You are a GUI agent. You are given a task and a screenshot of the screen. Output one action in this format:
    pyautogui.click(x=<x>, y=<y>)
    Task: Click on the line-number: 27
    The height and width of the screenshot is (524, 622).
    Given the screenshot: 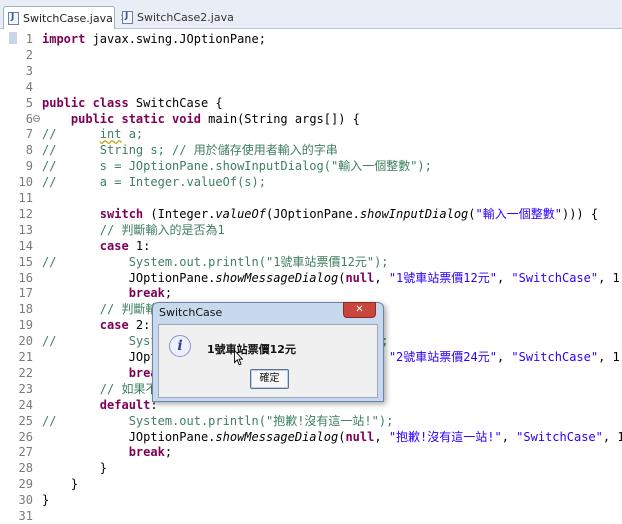 What is the action you would take?
    pyautogui.click(x=25, y=452)
    